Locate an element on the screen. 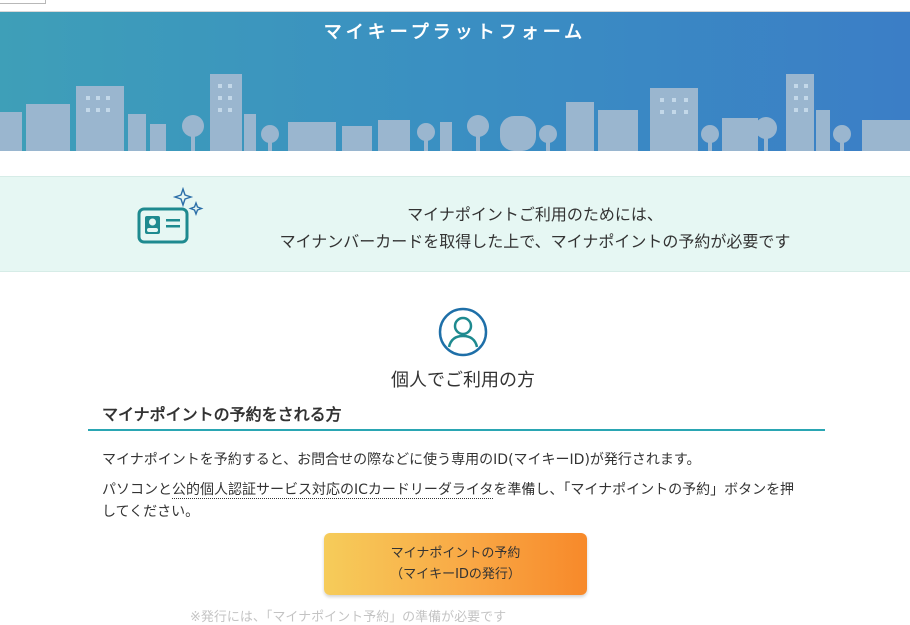 The width and height of the screenshot is (910, 625). personal-use-title: 個人でご利用の方 is located at coordinates (463, 380).